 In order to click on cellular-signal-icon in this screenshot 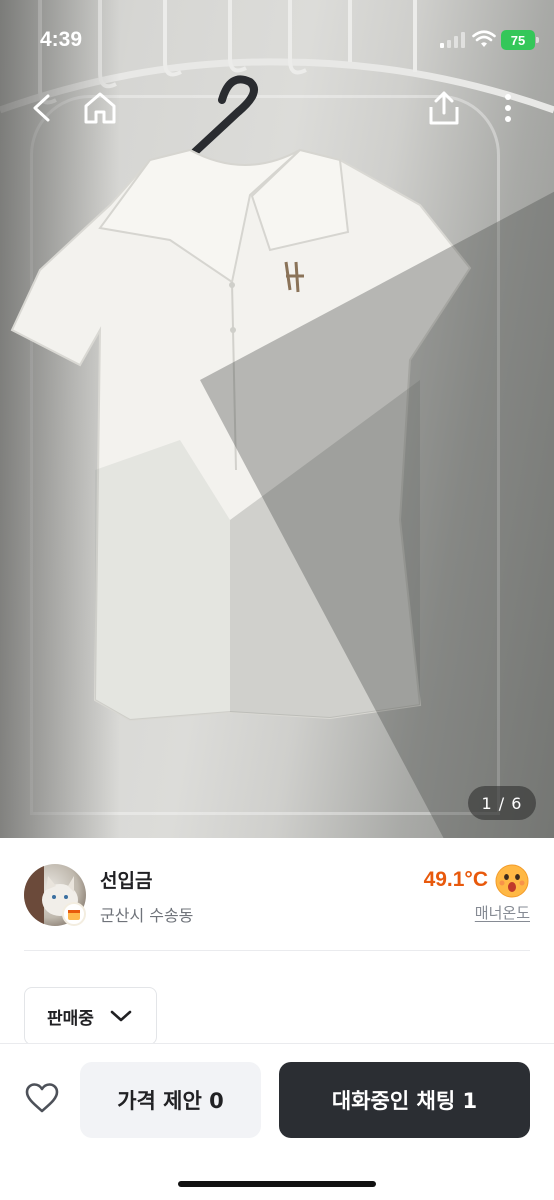, I will do `click(452, 40)`.